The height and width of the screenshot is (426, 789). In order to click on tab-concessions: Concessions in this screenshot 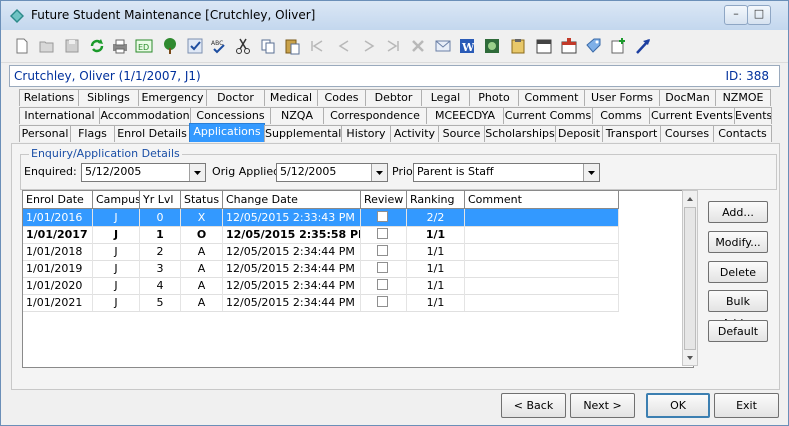, I will do `click(230, 115)`.